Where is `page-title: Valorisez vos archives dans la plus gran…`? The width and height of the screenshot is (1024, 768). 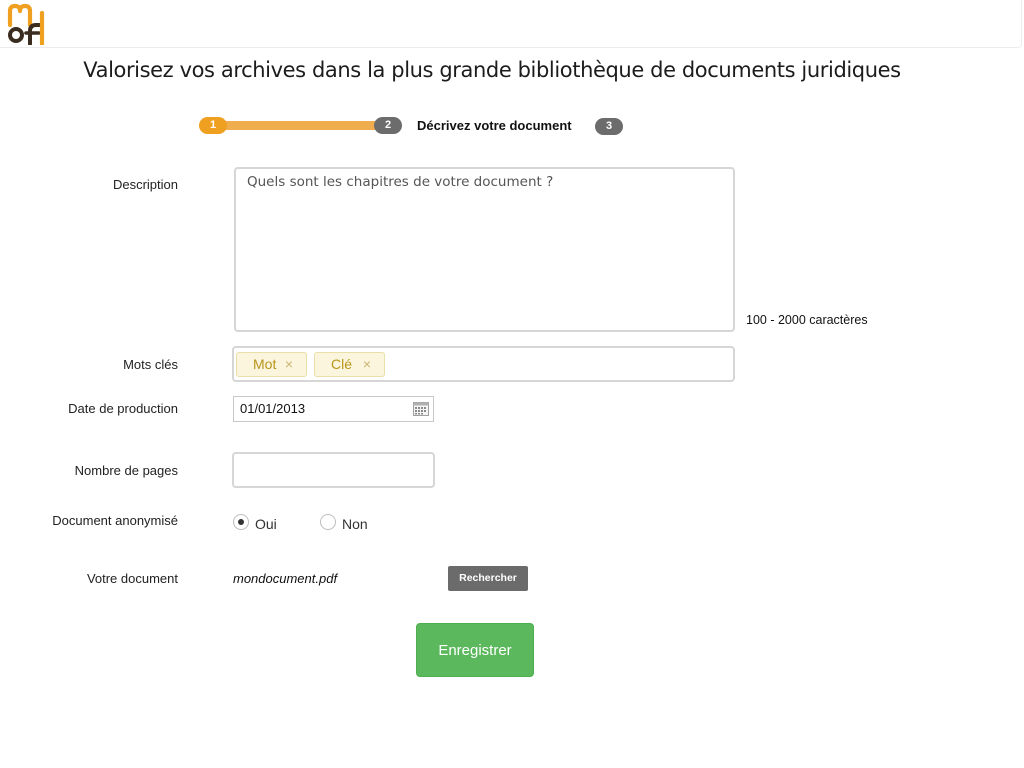
page-title: Valorisez vos archives dans la plus gran… is located at coordinates (492, 70).